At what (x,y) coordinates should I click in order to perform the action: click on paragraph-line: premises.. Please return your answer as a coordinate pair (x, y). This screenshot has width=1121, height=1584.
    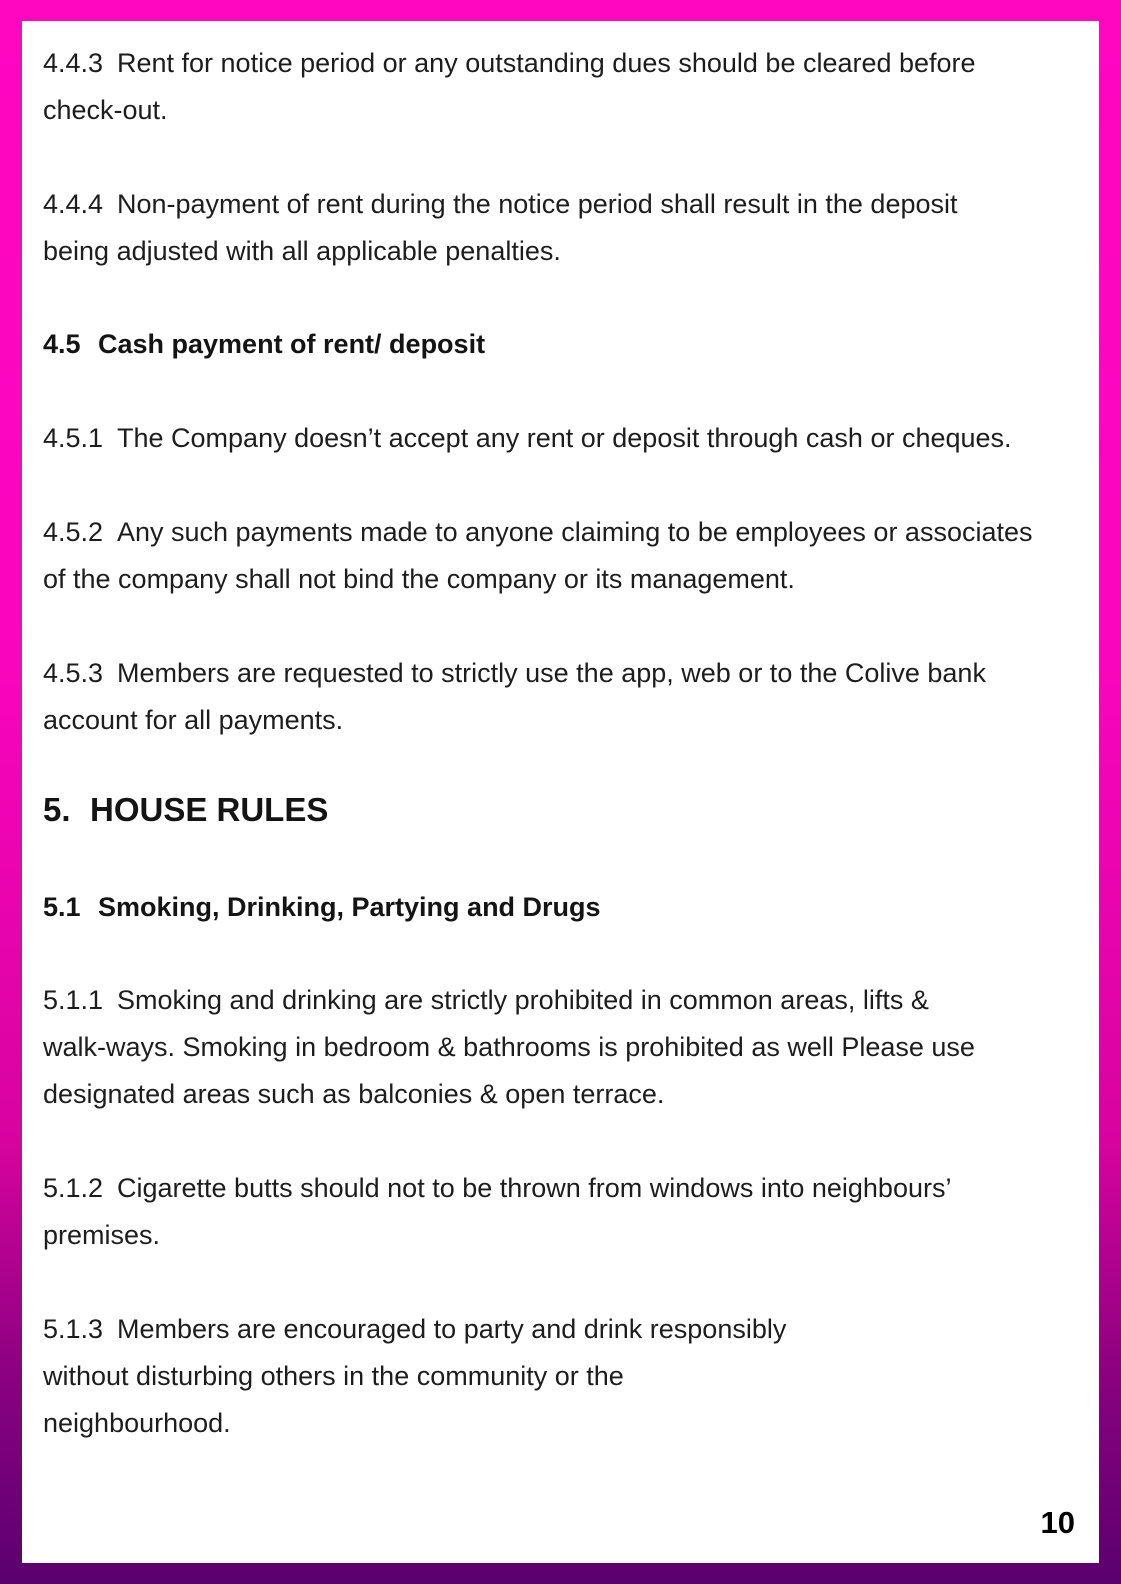
    Looking at the image, I should click on (102, 1235).